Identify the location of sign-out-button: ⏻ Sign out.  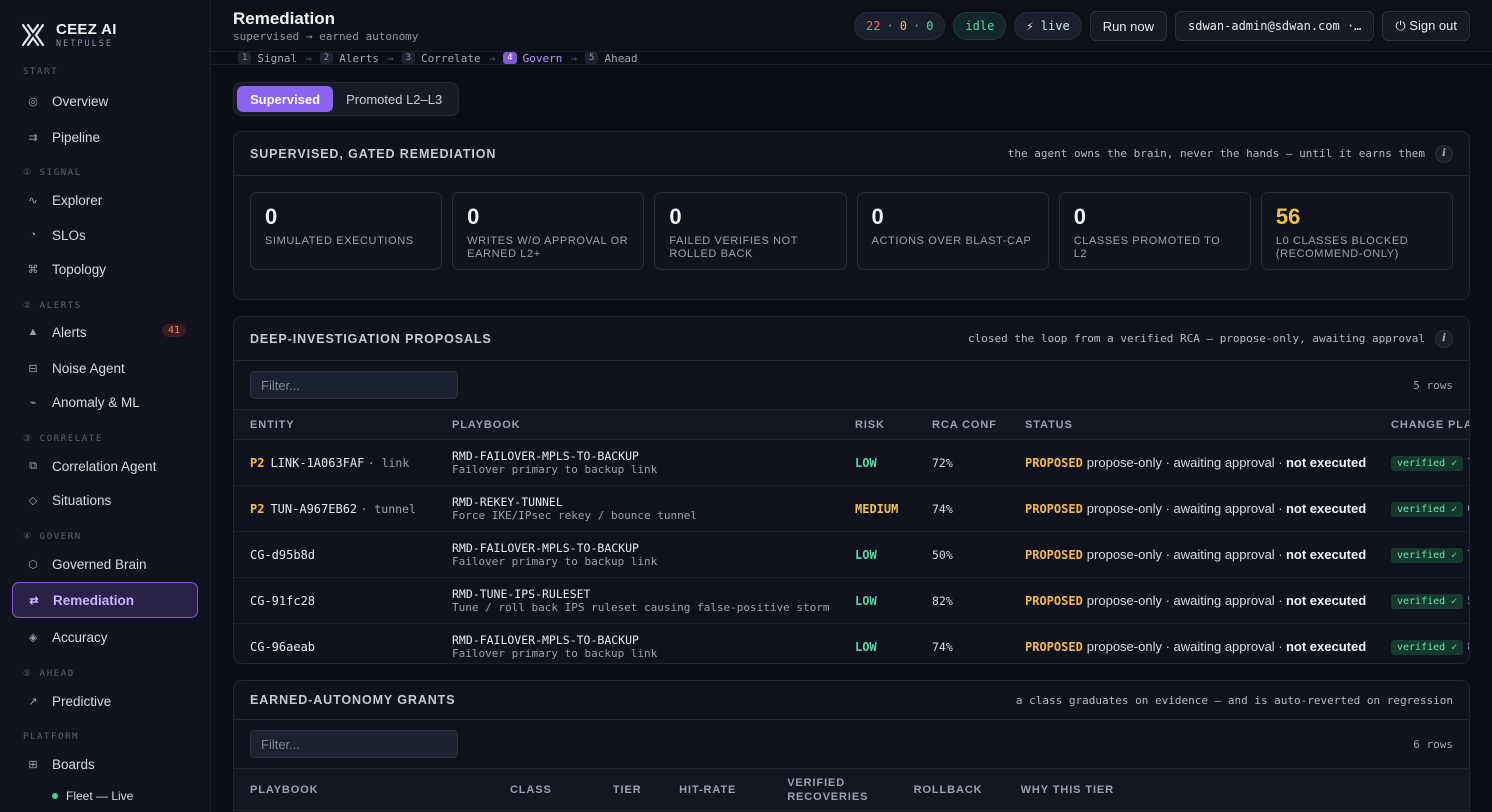
(1426, 26).